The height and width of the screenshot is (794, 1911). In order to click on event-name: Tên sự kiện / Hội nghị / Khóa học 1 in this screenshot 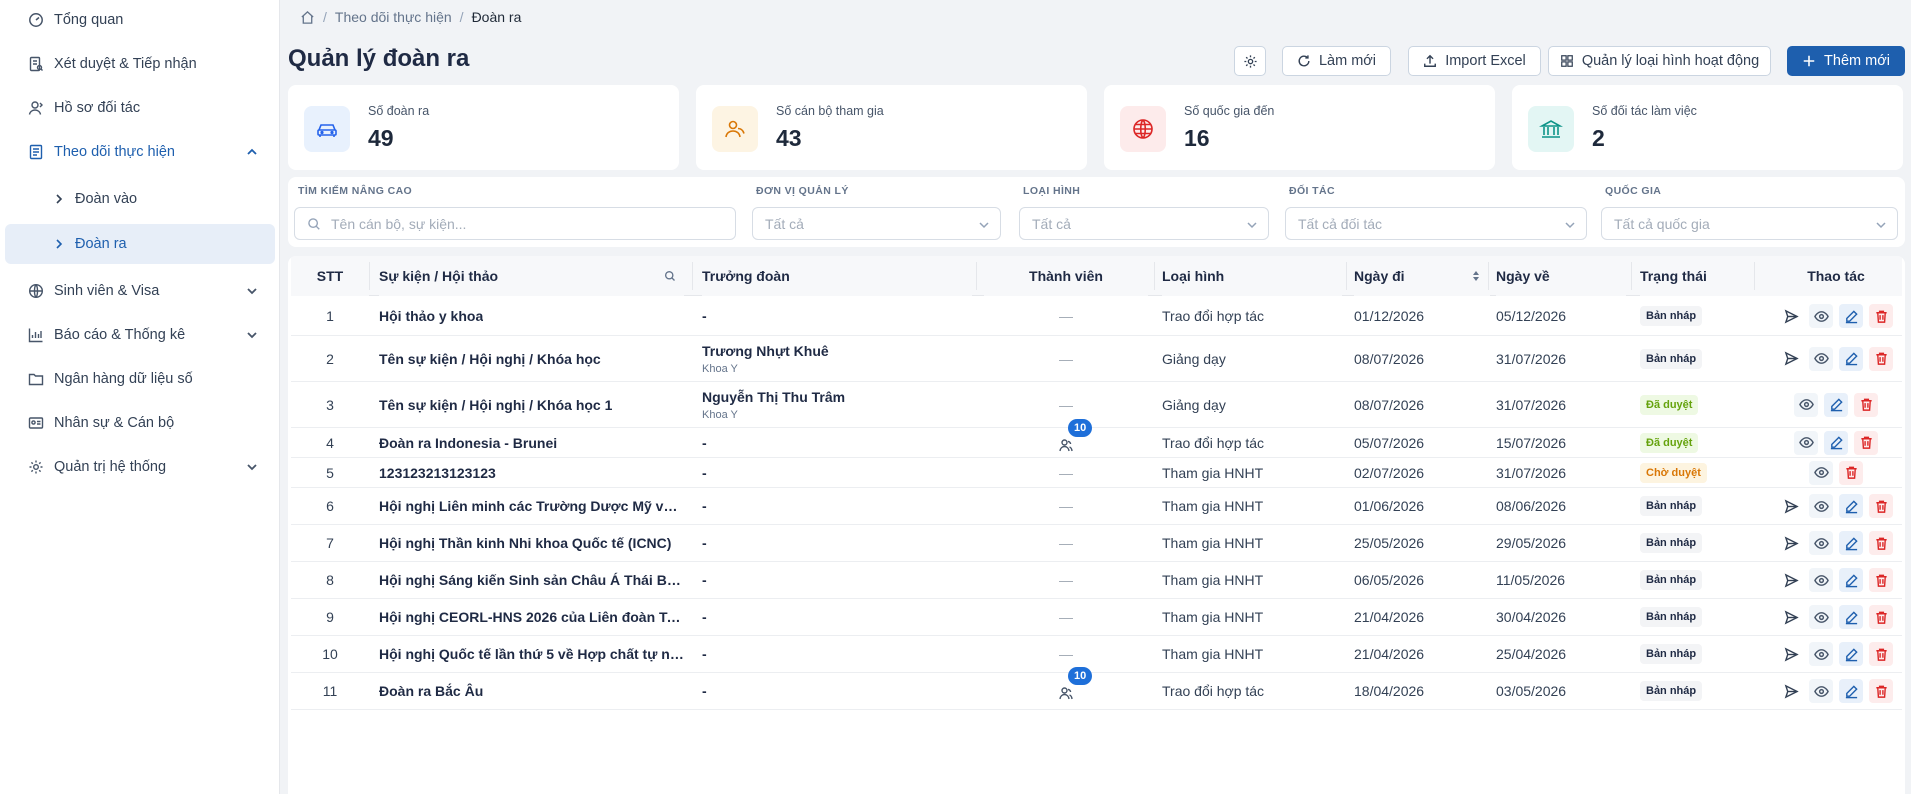, I will do `click(495, 405)`.